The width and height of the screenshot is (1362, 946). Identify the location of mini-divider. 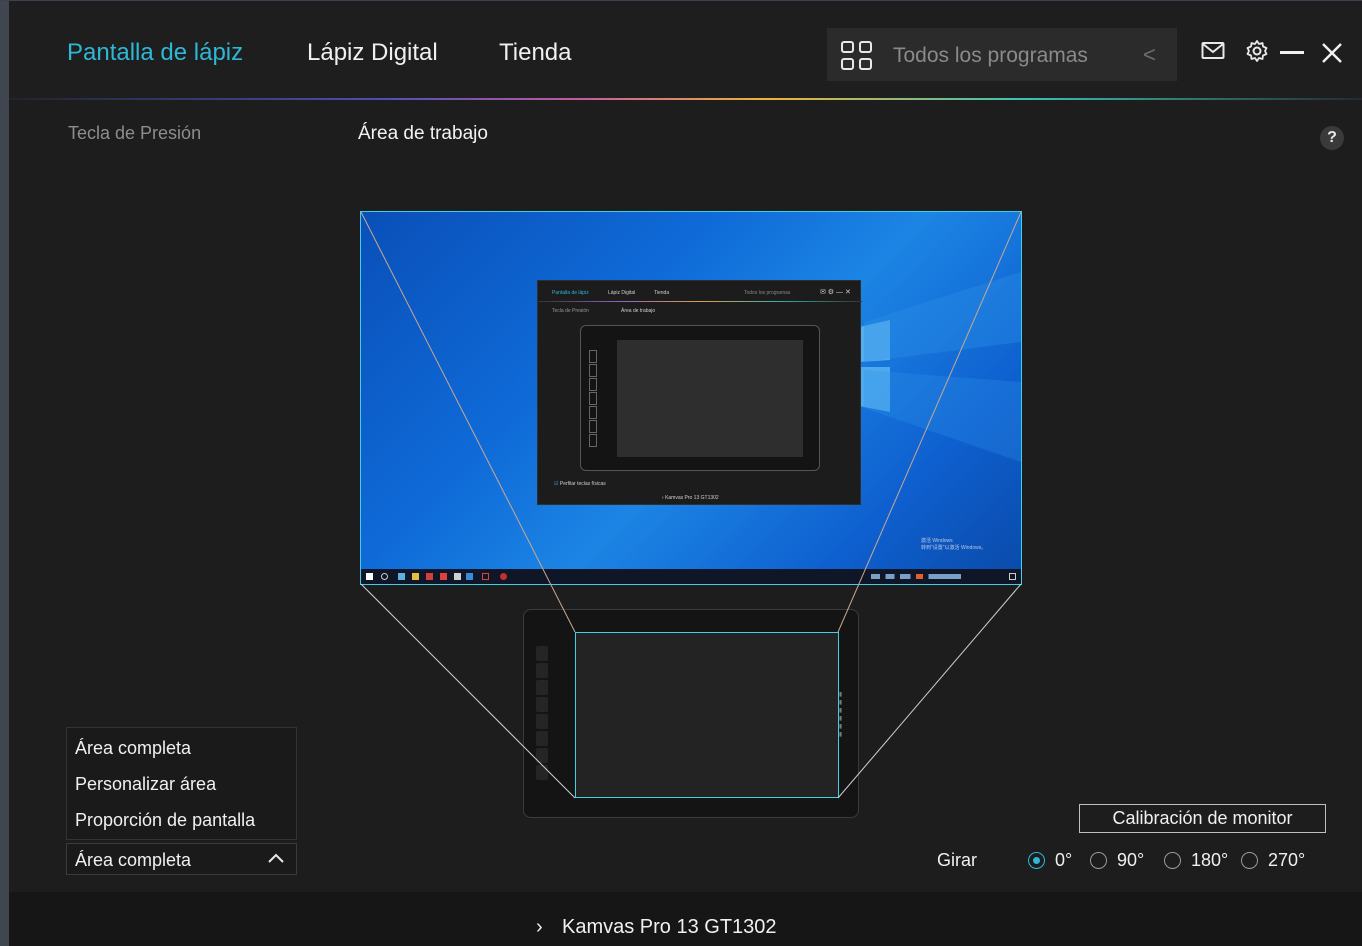
(700, 301).